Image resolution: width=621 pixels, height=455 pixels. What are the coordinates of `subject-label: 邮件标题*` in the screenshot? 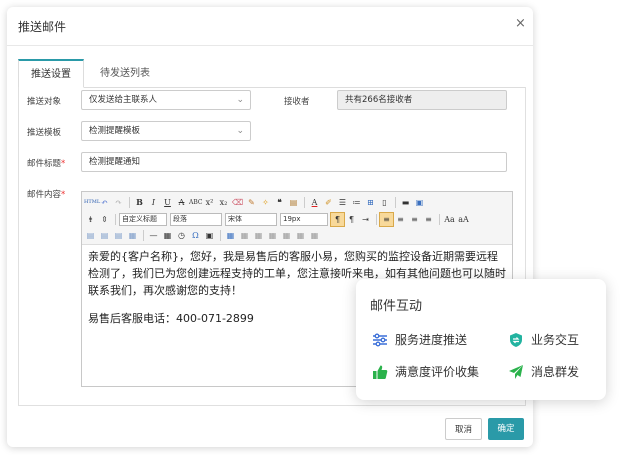 It's located at (46, 164).